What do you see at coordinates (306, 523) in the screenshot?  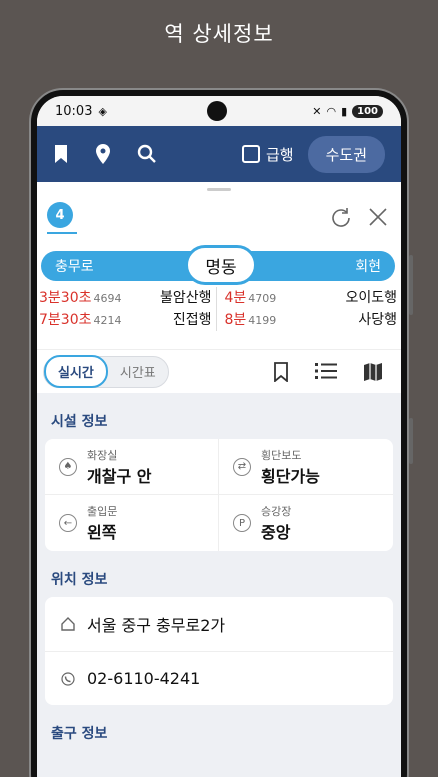 I see `facility-item: P 승강장중앙` at bounding box center [306, 523].